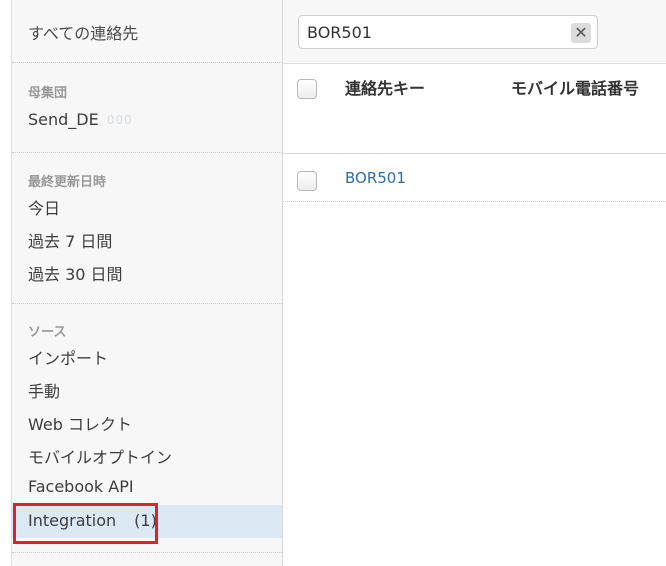  Describe the element at coordinates (63, 119) in the screenshot. I see `population-item-label: Send_DE` at that location.